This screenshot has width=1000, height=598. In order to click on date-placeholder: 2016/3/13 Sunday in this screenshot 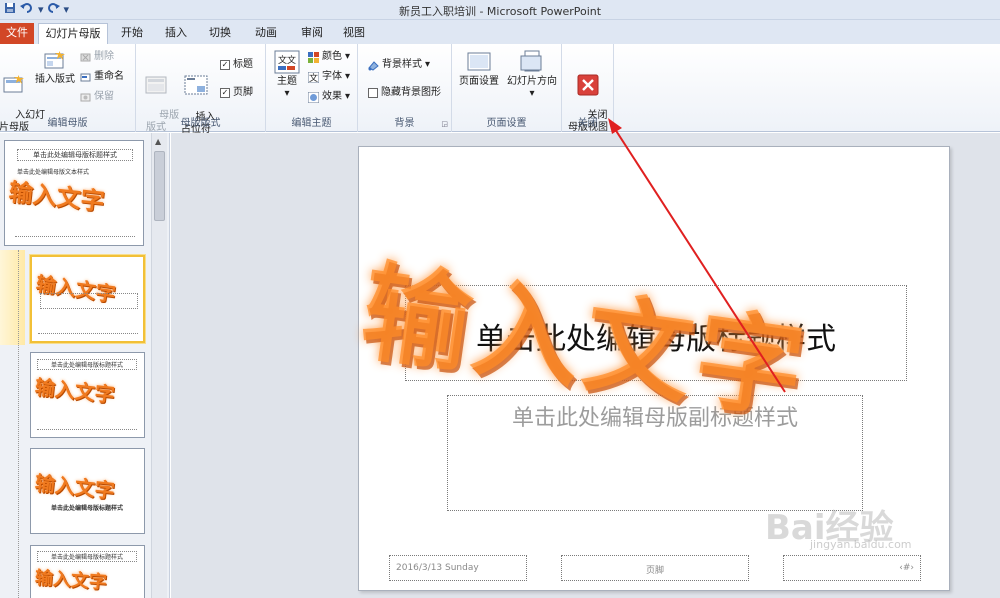, I will do `click(458, 568)`.